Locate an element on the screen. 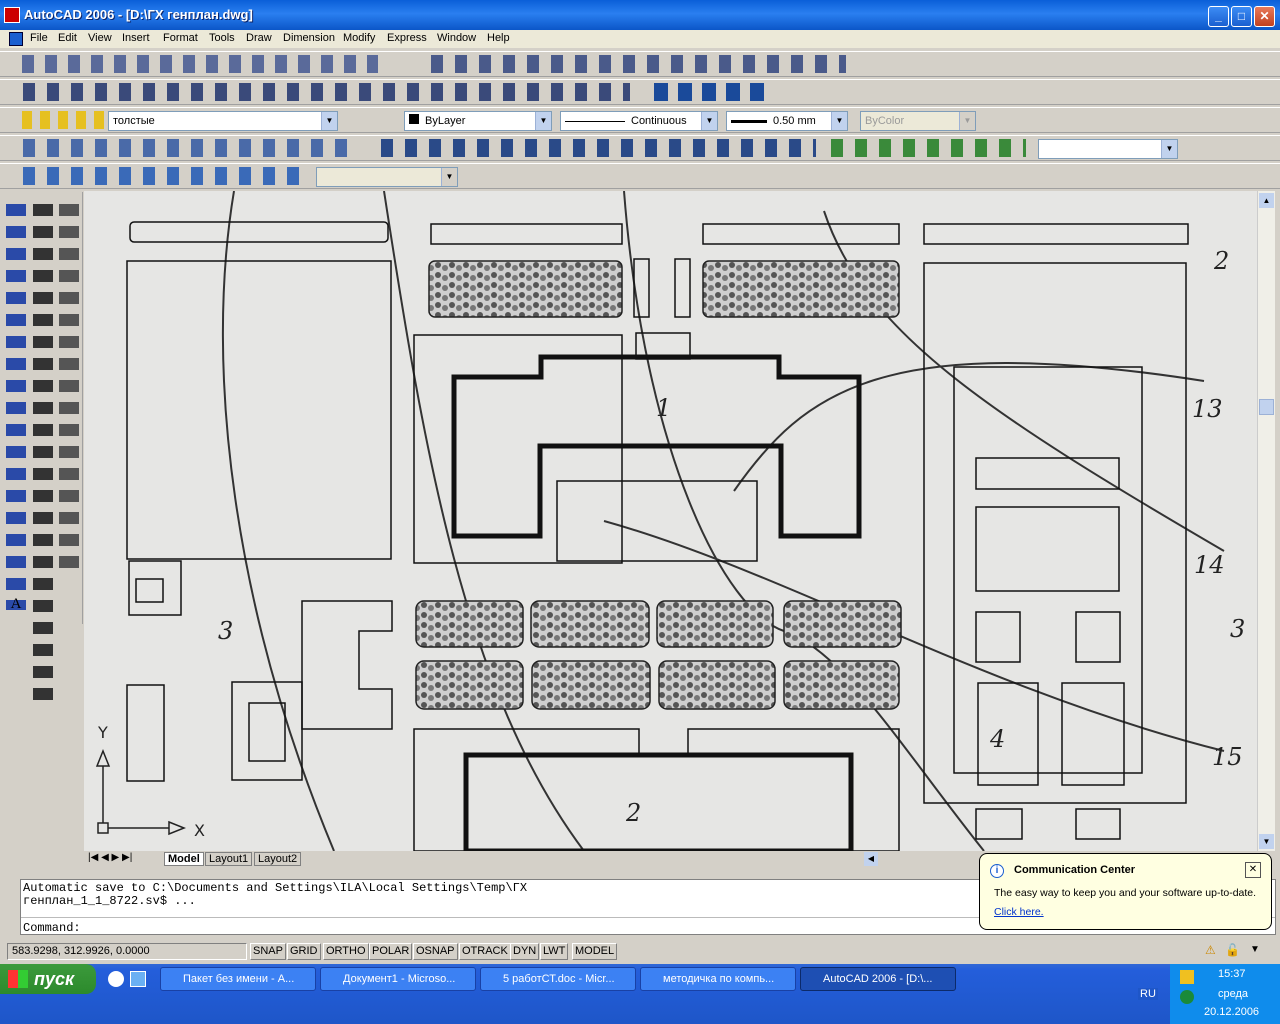  windows-logo-icon is located at coordinates (18, 979).